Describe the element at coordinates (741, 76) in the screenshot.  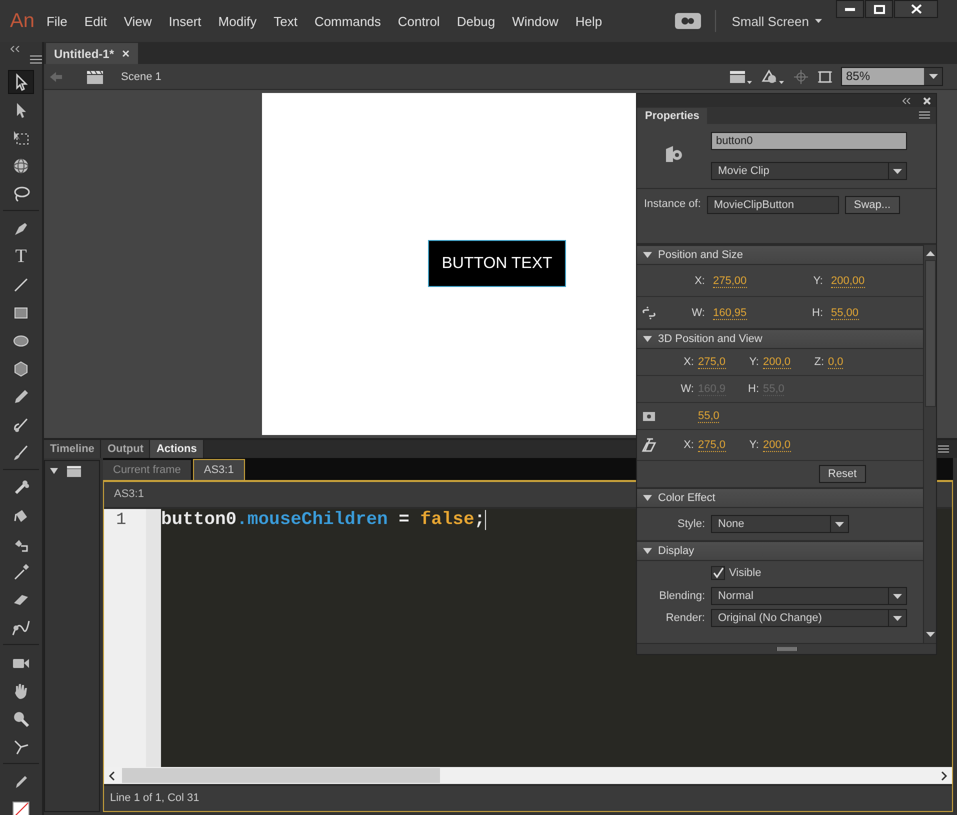
I see `edit-scene-icon` at that location.